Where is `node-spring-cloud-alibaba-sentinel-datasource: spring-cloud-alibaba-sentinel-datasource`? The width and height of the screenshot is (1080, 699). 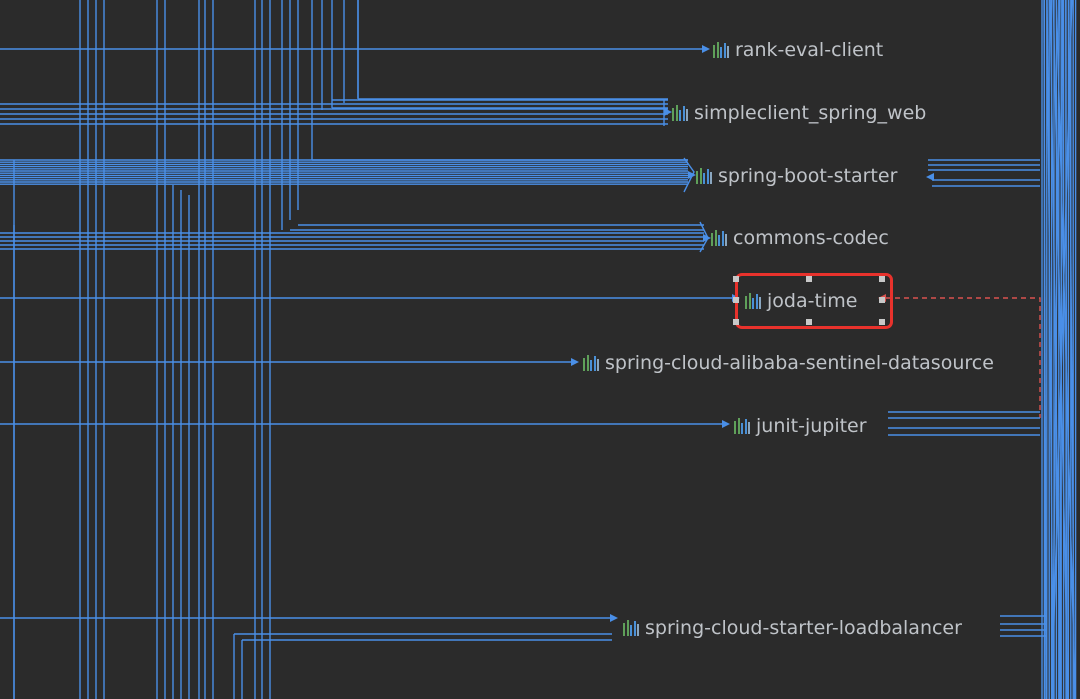 node-spring-cloud-alibaba-sentinel-datasource: spring-cloud-alibaba-sentinel-datasource is located at coordinates (788, 363).